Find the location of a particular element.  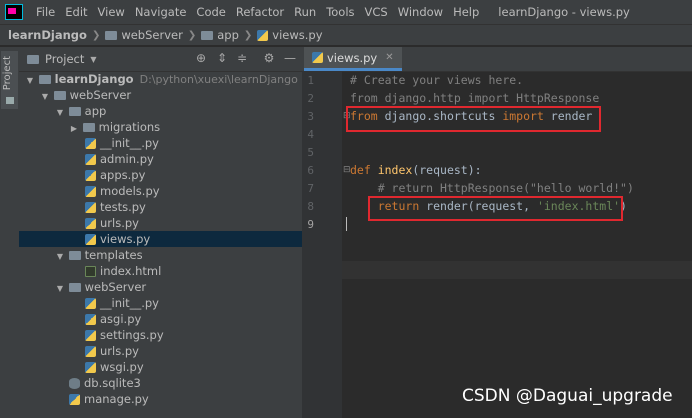

code-comment: # return HttpResponse("hello world!") is located at coordinates (492, 188).